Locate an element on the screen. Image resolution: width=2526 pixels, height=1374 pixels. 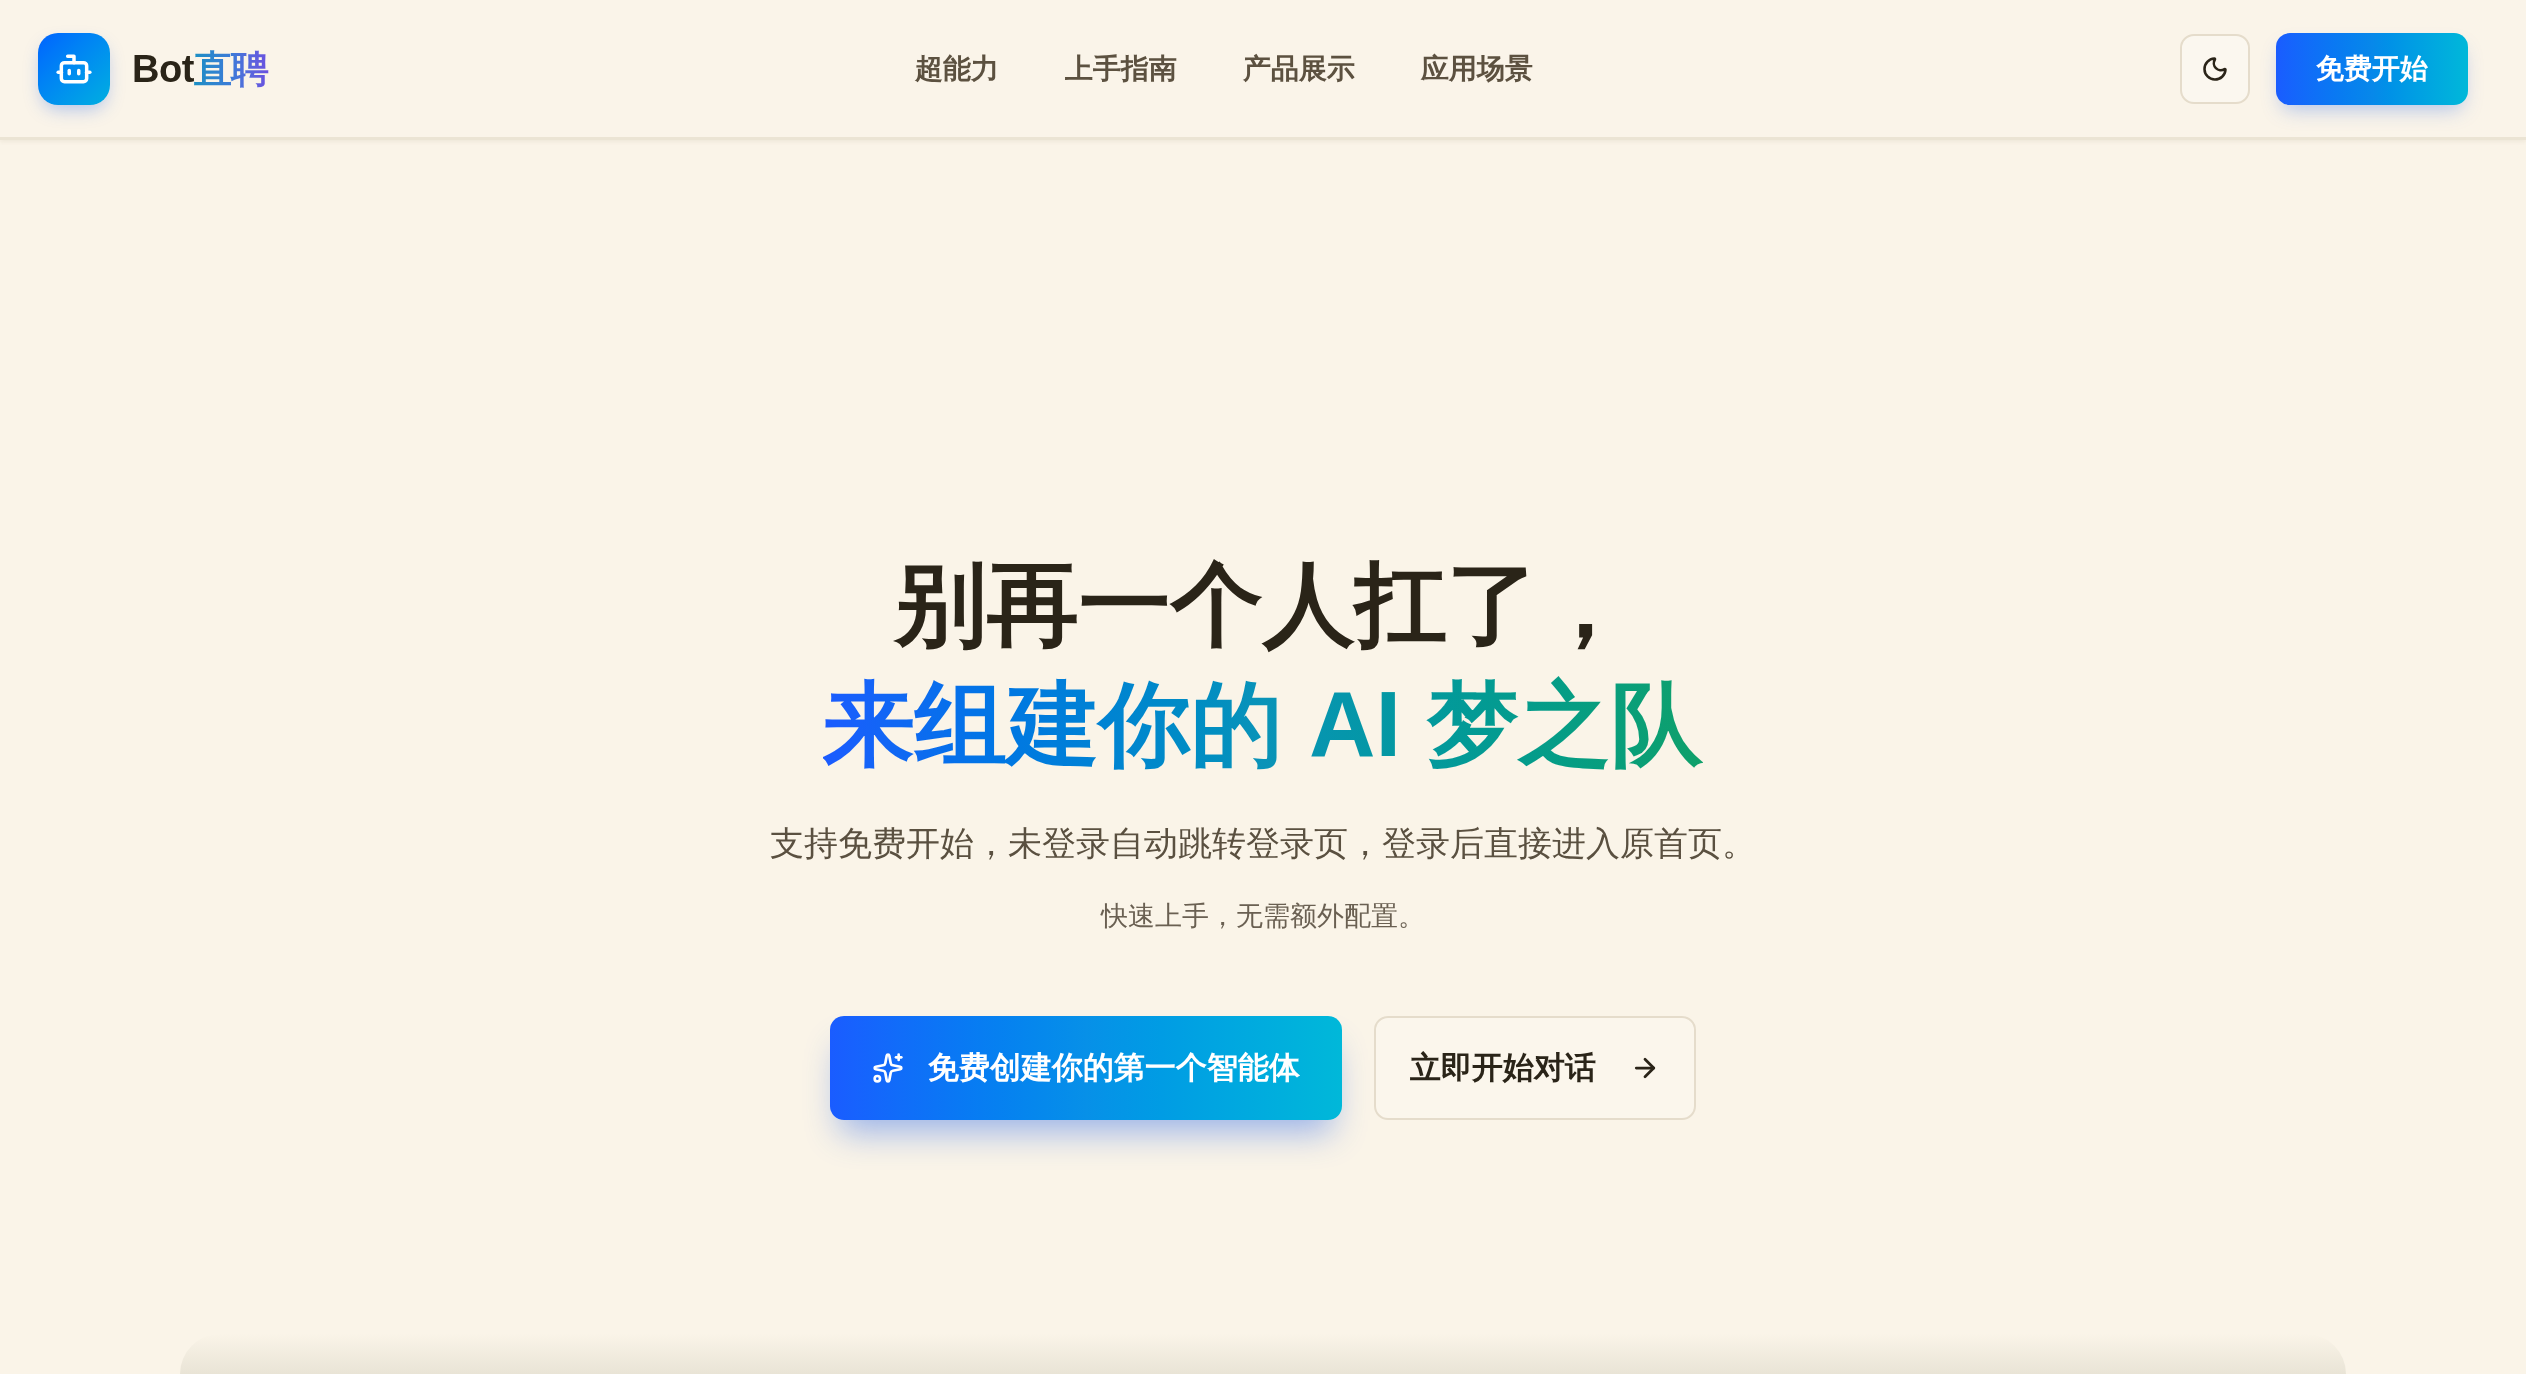
create-agent-button: 免费创建你的第一个智能体 is located at coordinates (1086, 1068).